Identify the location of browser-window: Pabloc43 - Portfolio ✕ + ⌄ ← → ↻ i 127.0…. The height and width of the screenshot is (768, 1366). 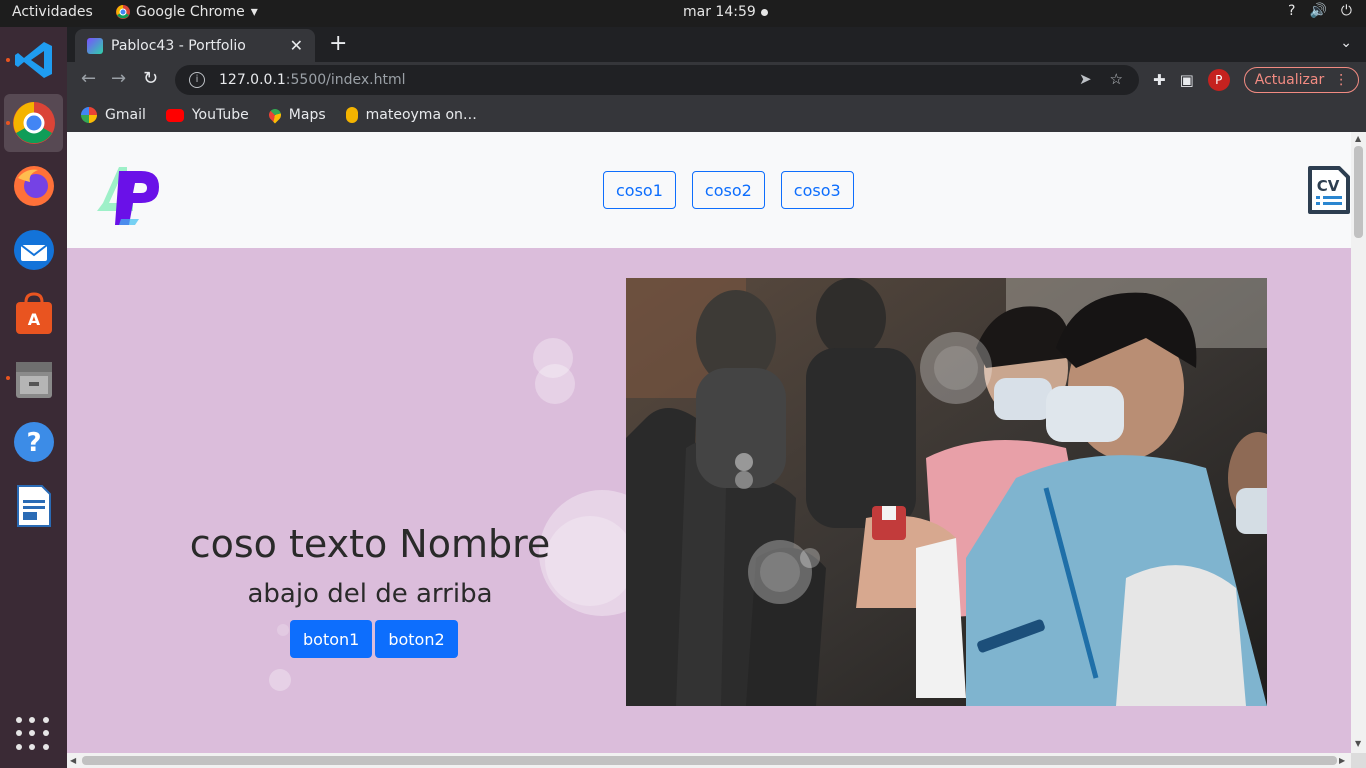
(716, 79).